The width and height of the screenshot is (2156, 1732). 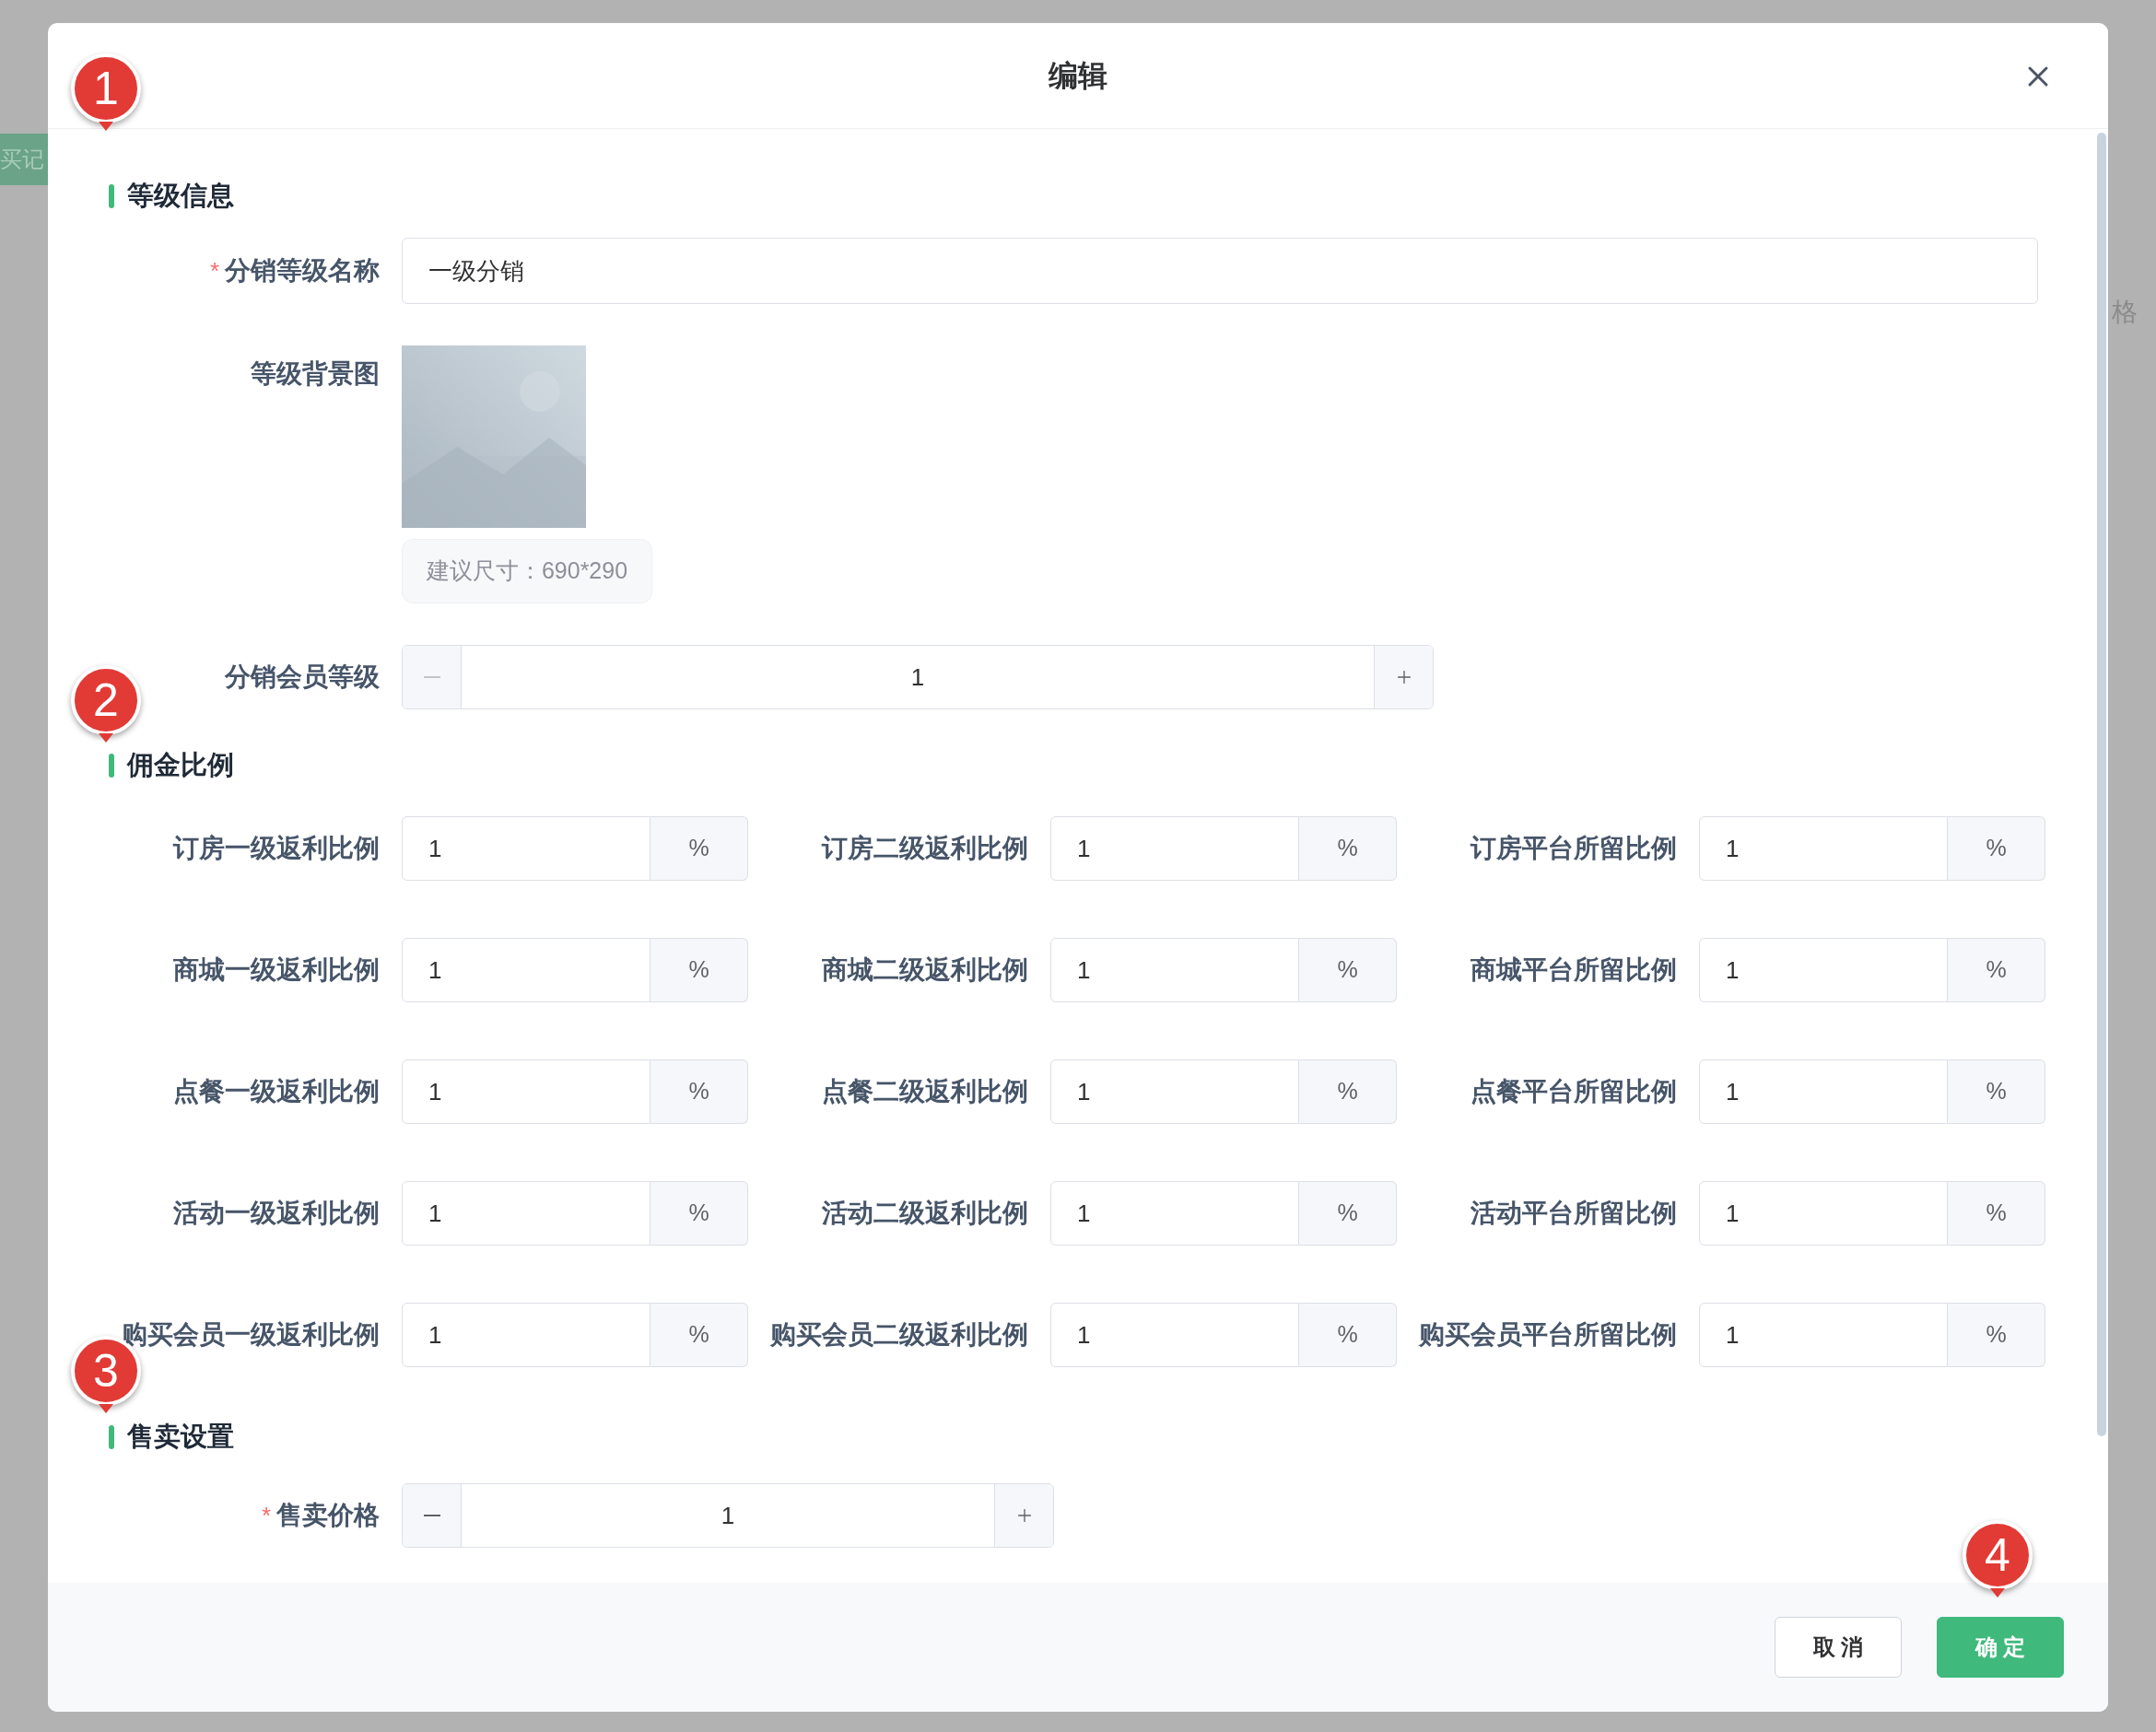 What do you see at coordinates (1574, 970) in the screenshot?
I see `field-label: 商城平台所留比例` at bounding box center [1574, 970].